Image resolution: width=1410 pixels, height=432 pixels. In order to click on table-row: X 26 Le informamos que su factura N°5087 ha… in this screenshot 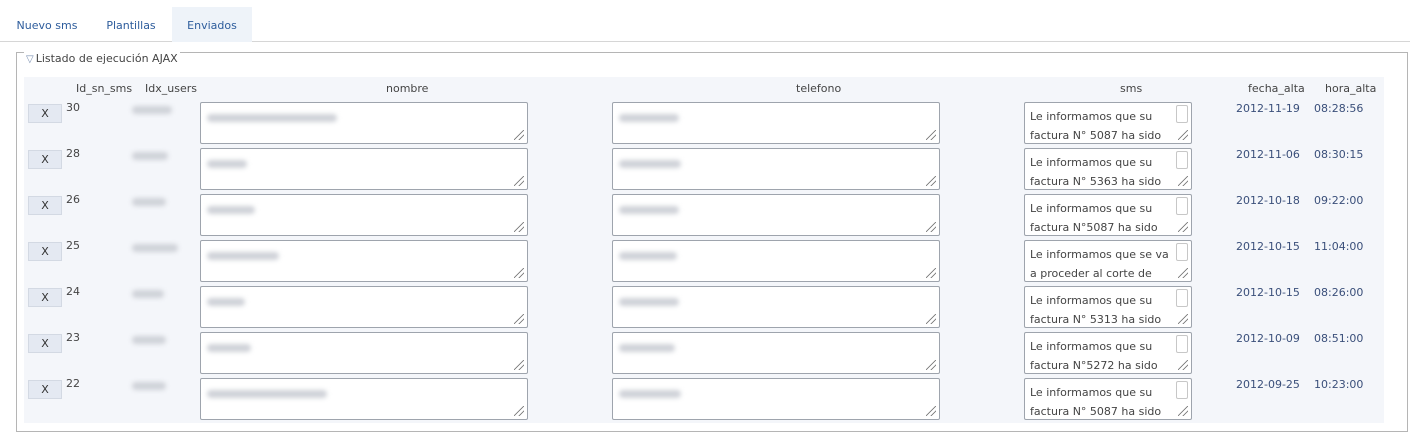, I will do `click(705, 215)`.